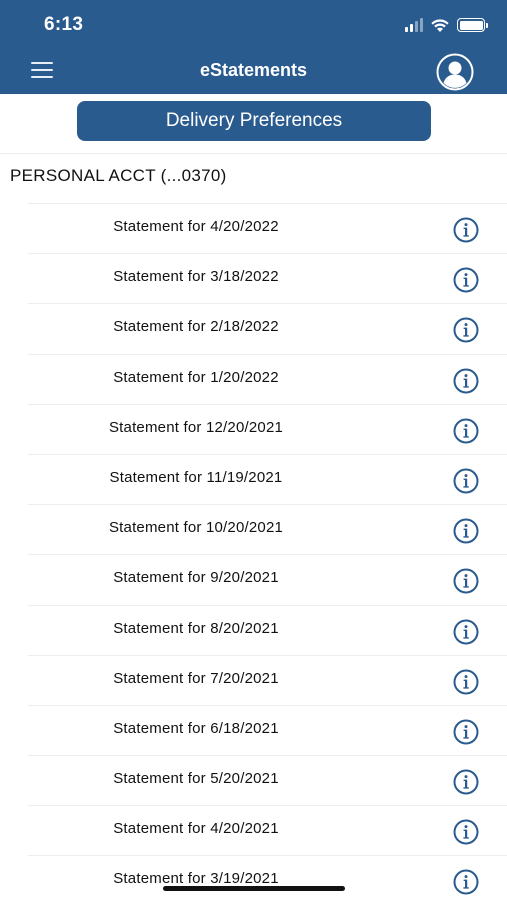  What do you see at coordinates (472, 25) in the screenshot?
I see `battery-icon` at bounding box center [472, 25].